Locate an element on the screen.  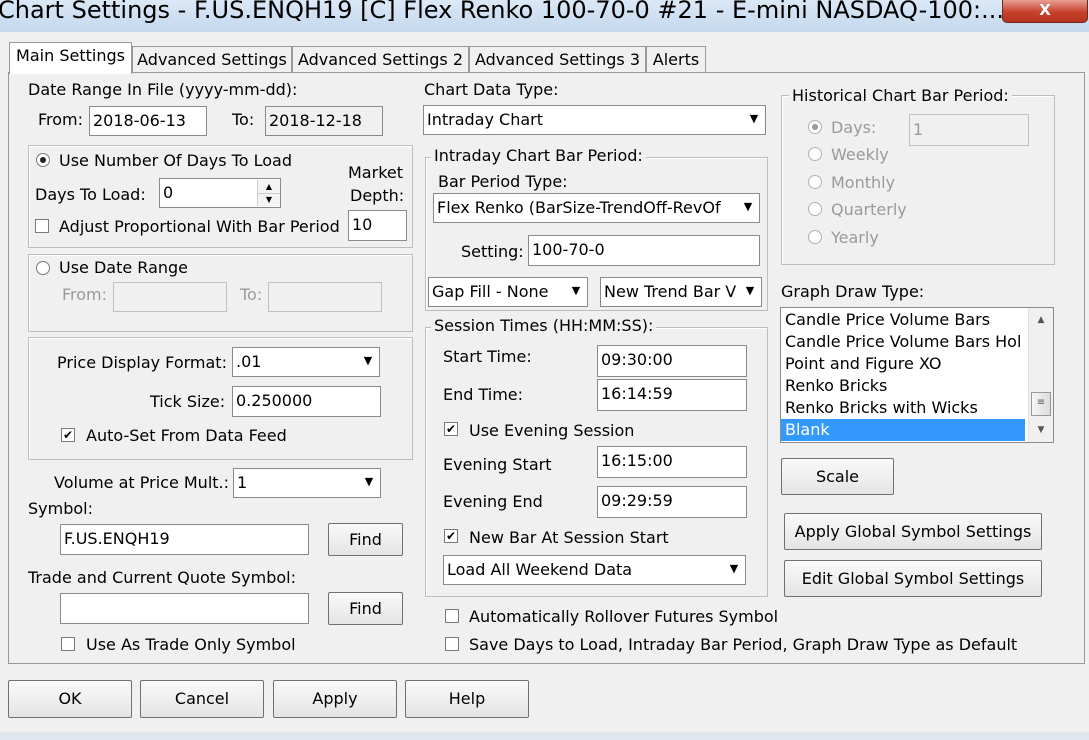
tab-alerts: Alerts is located at coordinates (676, 59).